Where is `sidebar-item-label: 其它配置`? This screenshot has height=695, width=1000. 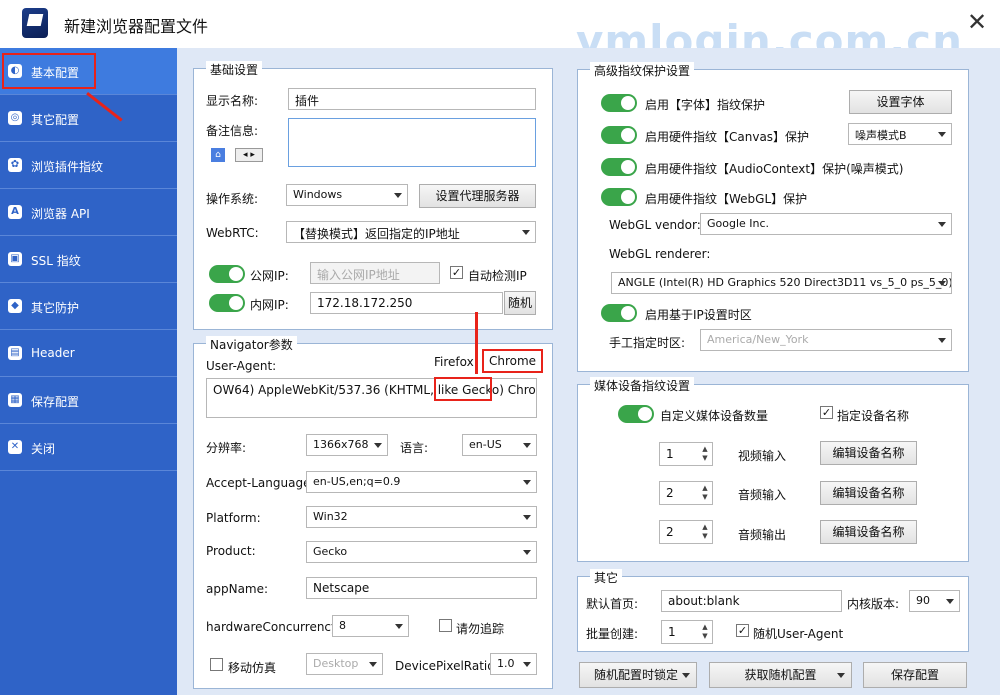
sidebar-item-label: 其它配置 is located at coordinates (55, 120).